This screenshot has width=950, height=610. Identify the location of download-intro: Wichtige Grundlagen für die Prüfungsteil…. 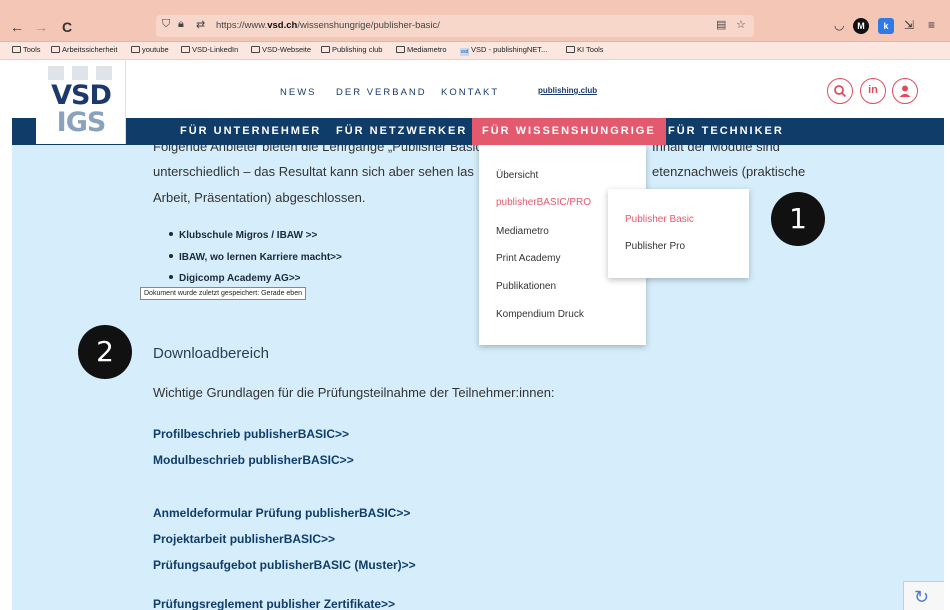
(354, 392).